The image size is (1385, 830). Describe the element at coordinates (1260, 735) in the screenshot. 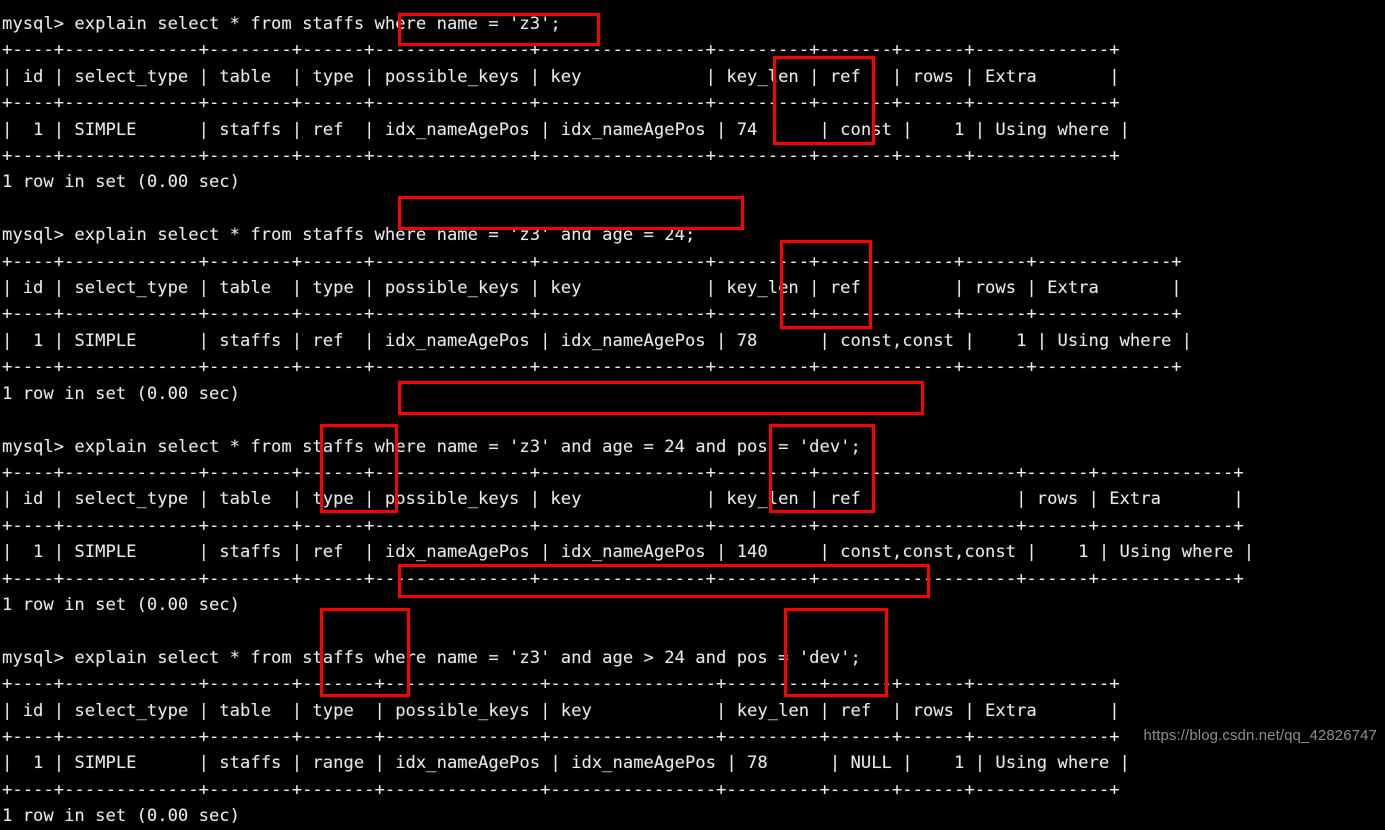

I see `watermark-text: https://blog.csdn.net/qq_42826747` at that location.